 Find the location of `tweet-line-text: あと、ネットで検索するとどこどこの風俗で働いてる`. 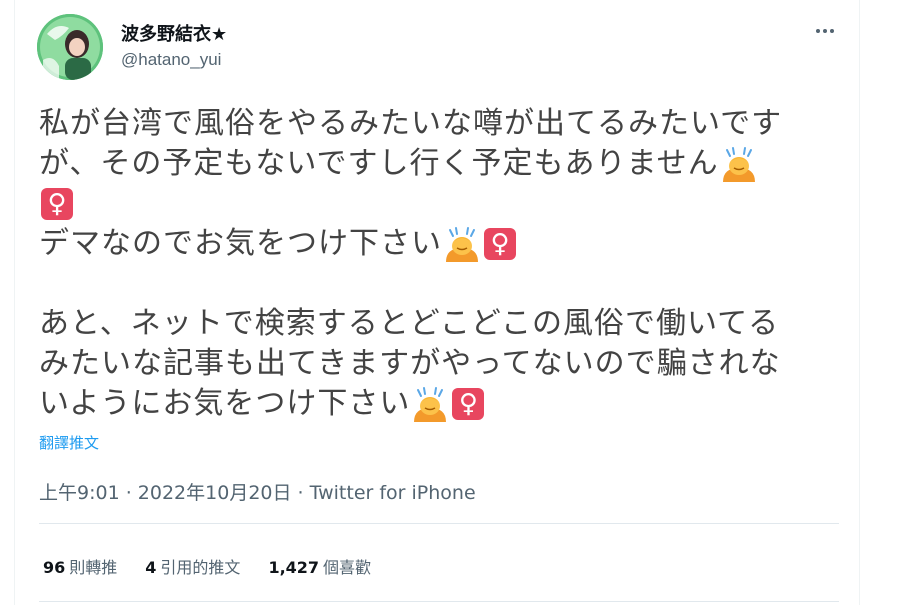

tweet-line-text: あと、ネットで検索するとどこどこの風俗で働いてる is located at coordinates (409, 323).